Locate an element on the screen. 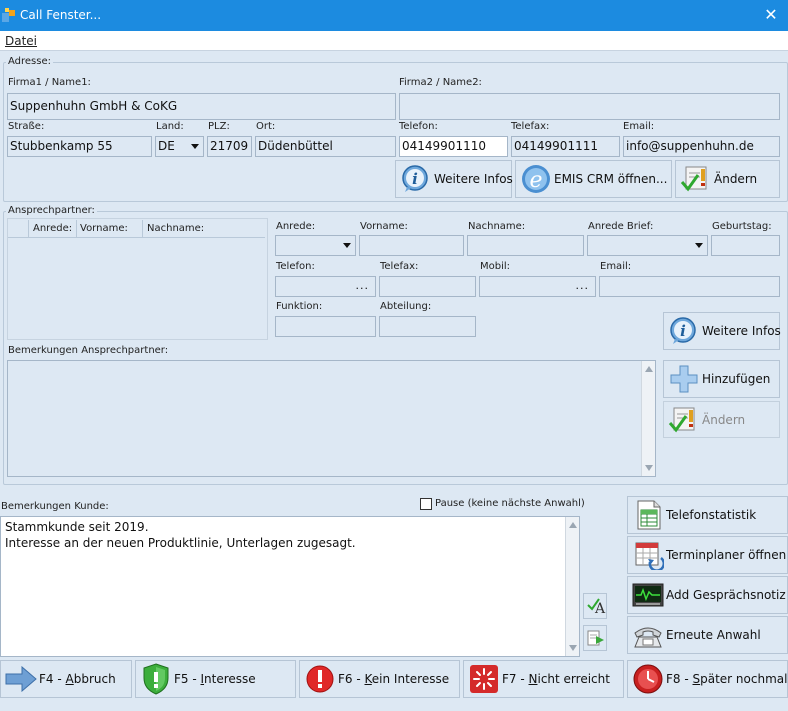  ap-geburtstag-label: Geburtstag: is located at coordinates (742, 226).